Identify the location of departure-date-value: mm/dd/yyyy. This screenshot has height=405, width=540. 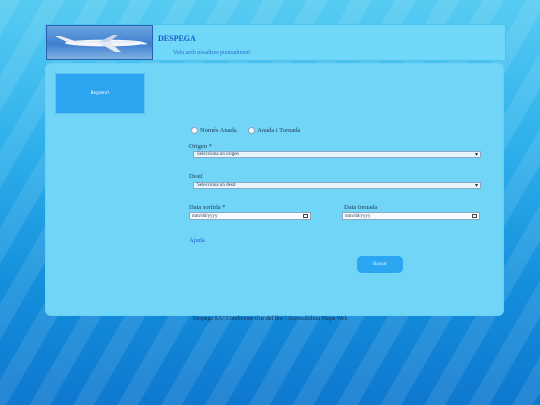
(205, 216).